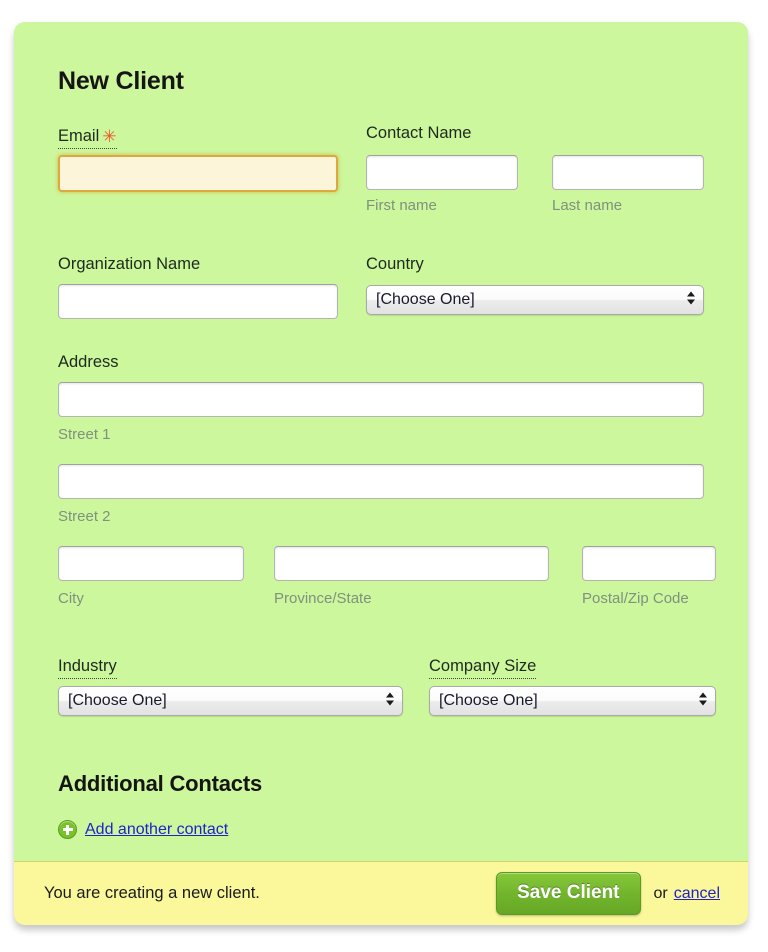  Describe the element at coordinates (151, 563) in the screenshot. I see `city-input` at that location.